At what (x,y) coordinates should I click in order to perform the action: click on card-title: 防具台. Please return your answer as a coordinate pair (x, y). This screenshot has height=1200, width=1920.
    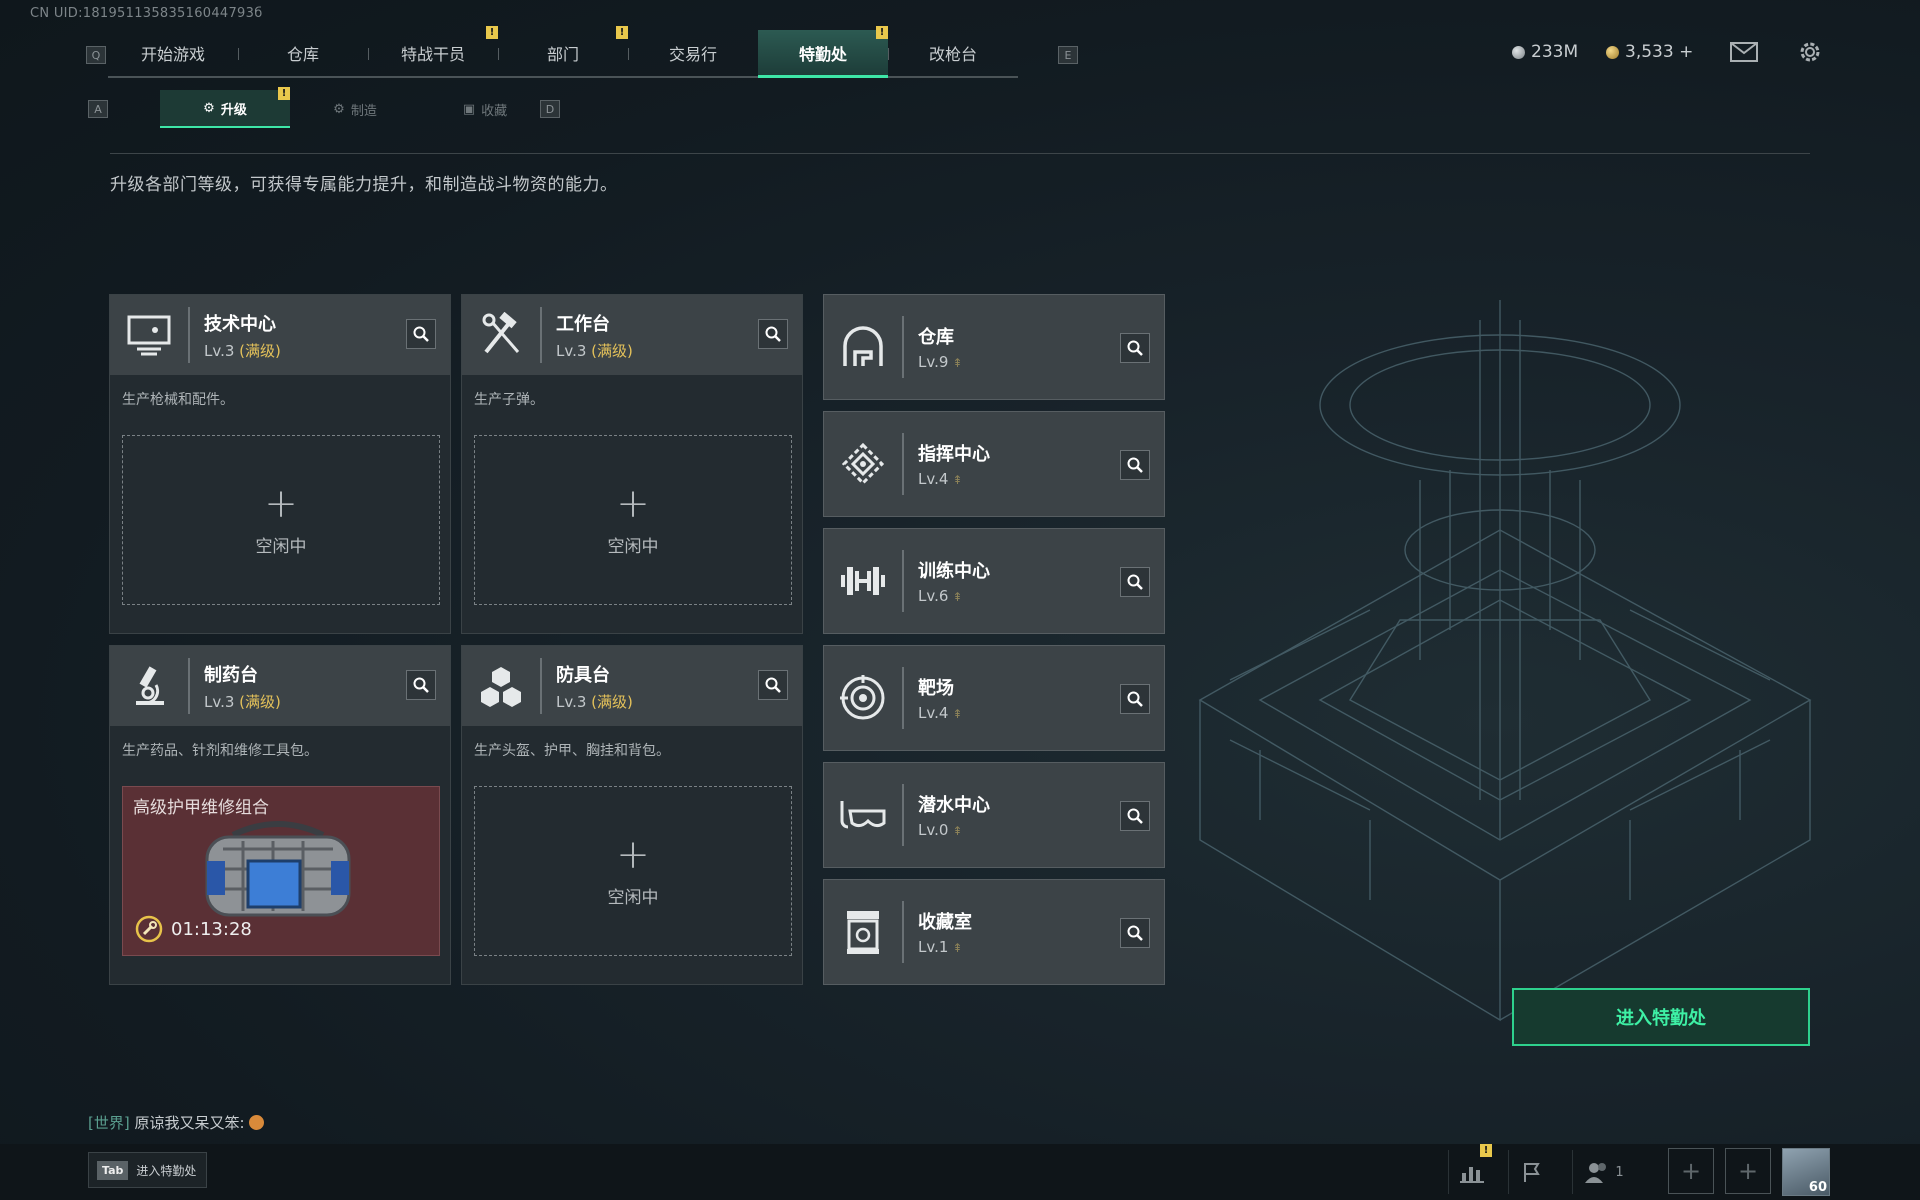
    Looking at the image, I should click on (583, 675).